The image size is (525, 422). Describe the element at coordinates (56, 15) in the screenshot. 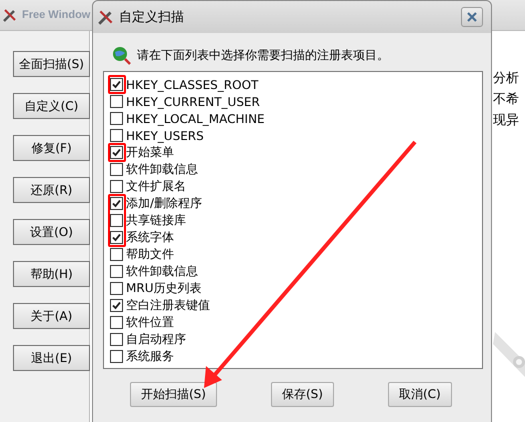

I see `window-title: Free Window` at that location.